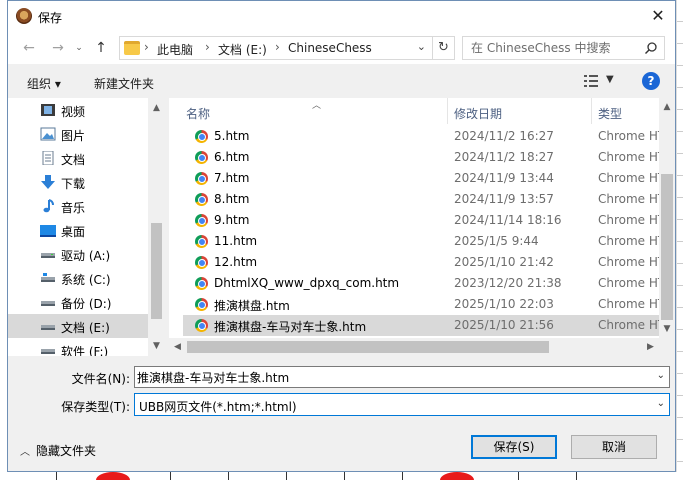 This screenshot has height=480, width=683. What do you see at coordinates (421, 241) in the screenshot?
I see `file-row: 11.htm 2025/1/5 9:44 Chrome HTI` at bounding box center [421, 241].